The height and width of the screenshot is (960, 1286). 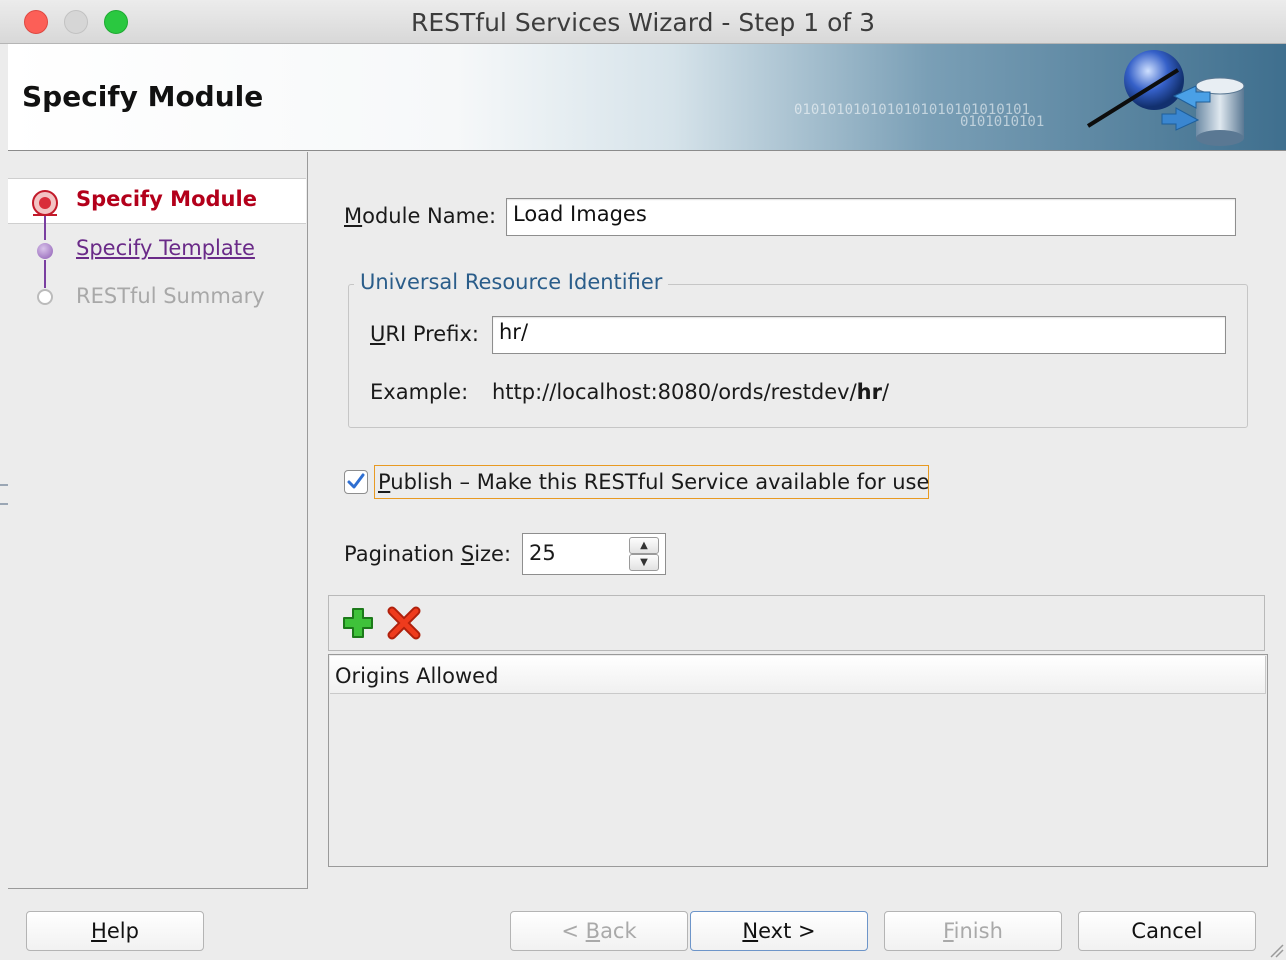 What do you see at coordinates (45, 297) in the screenshot?
I see `step-empty-dot-icon` at bounding box center [45, 297].